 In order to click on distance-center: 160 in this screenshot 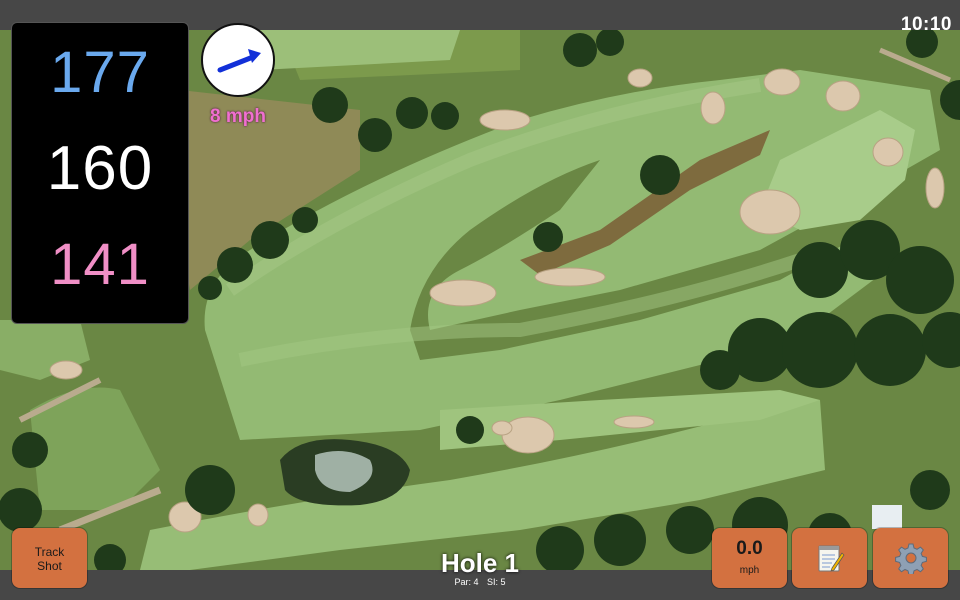, I will do `click(100, 168)`.